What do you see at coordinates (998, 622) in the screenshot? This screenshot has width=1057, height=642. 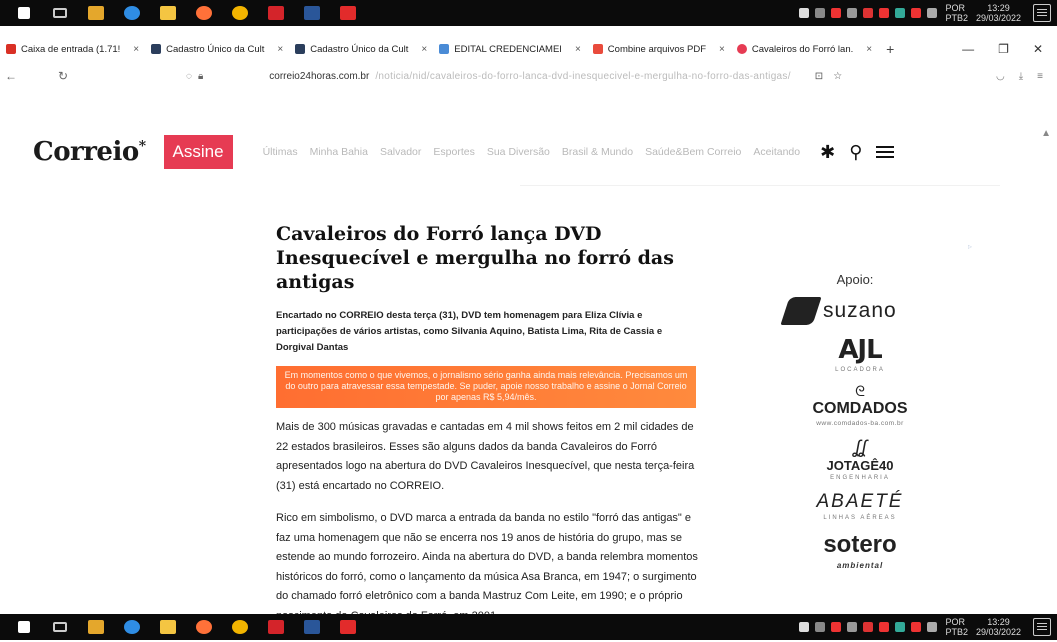 I see `clock-time: 13:29` at bounding box center [998, 622].